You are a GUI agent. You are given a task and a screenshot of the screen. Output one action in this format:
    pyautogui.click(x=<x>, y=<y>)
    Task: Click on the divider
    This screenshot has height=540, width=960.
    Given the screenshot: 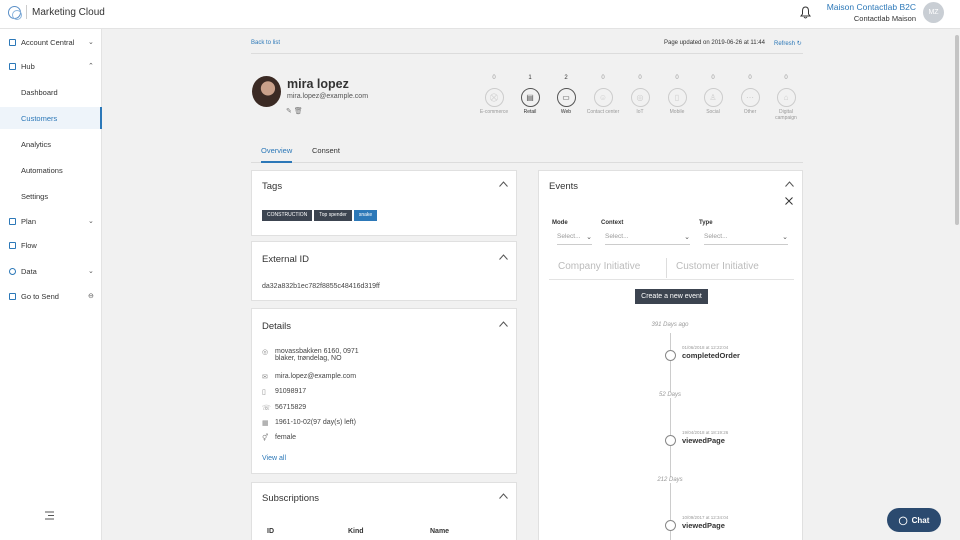 What is the action you would take?
    pyautogui.click(x=527, y=53)
    